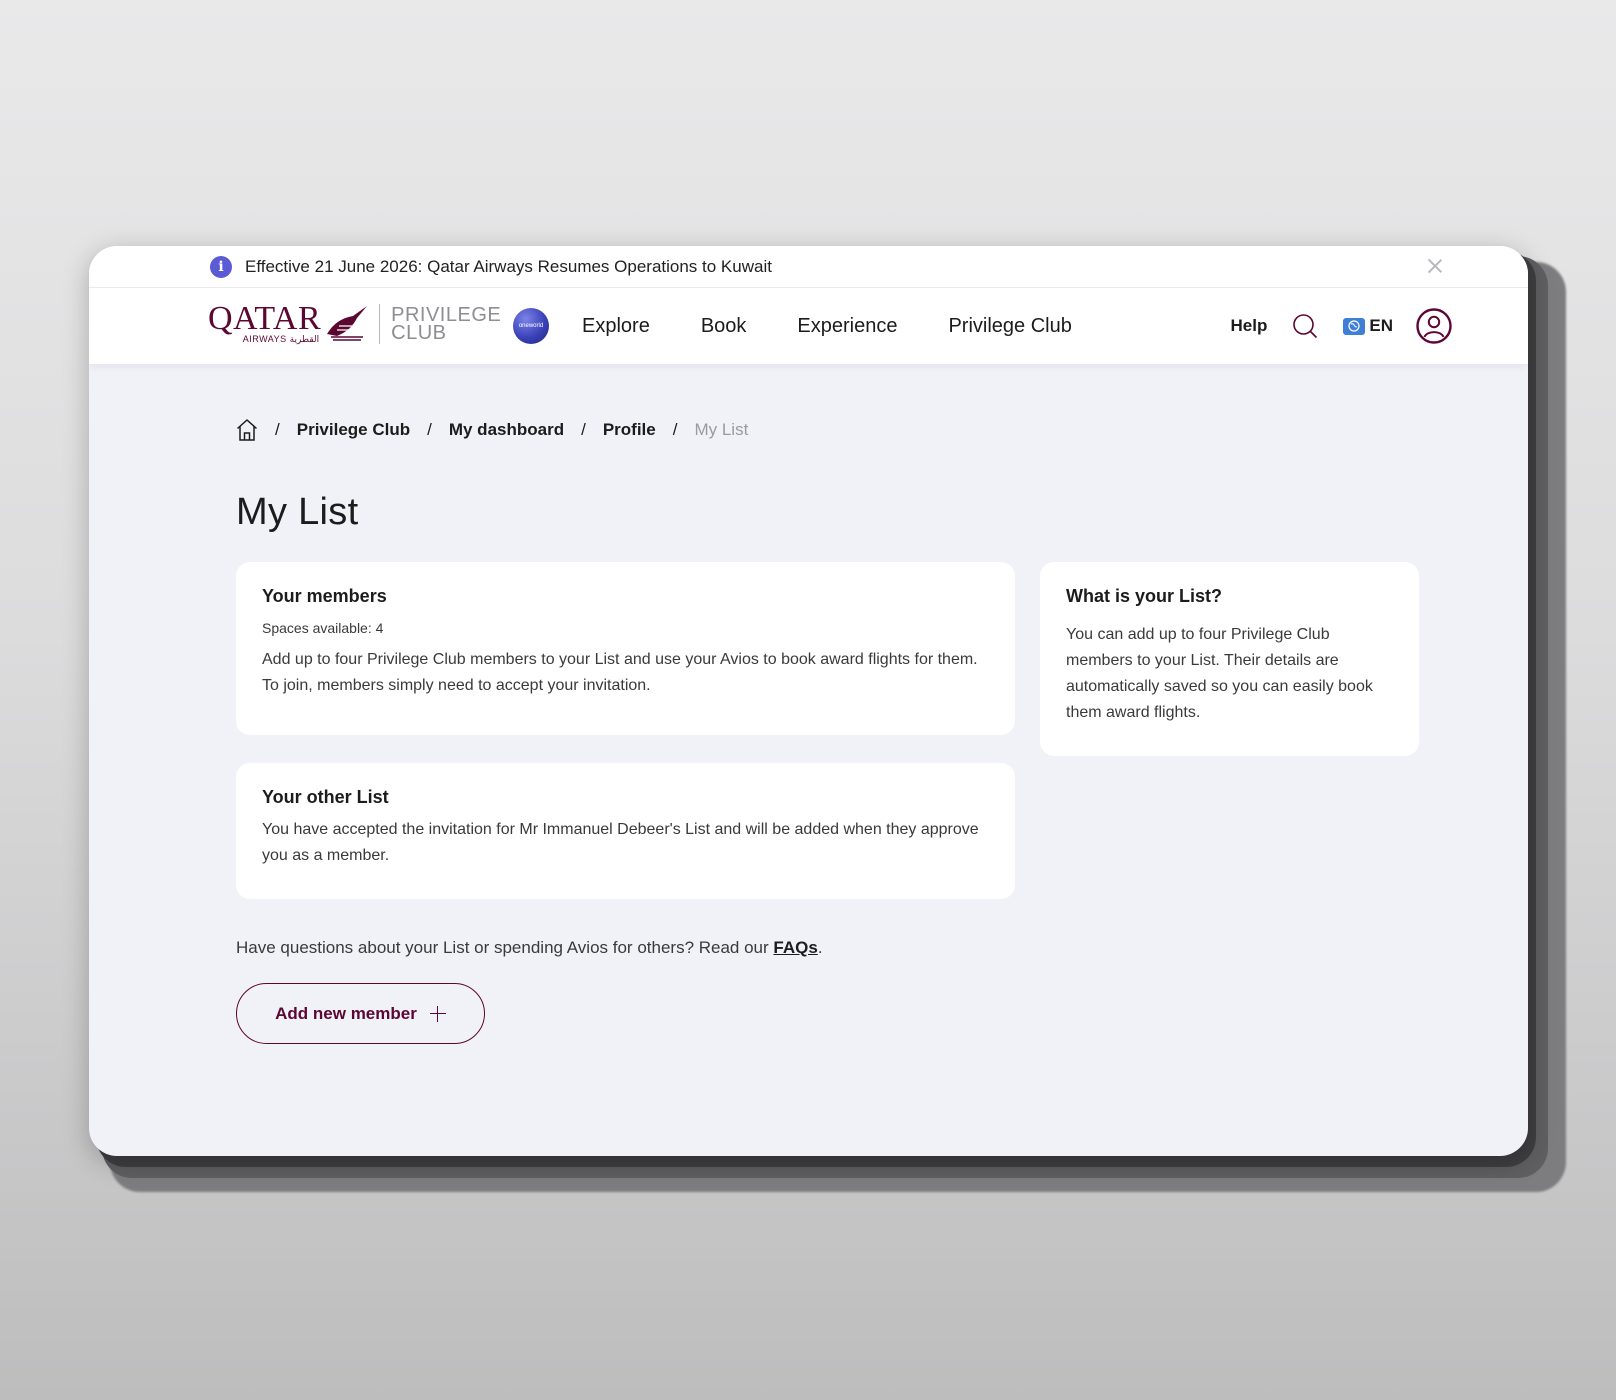 The image size is (1616, 1400). Describe the element at coordinates (1381, 325) in the screenshot. I see `language-code: EN` at that location.